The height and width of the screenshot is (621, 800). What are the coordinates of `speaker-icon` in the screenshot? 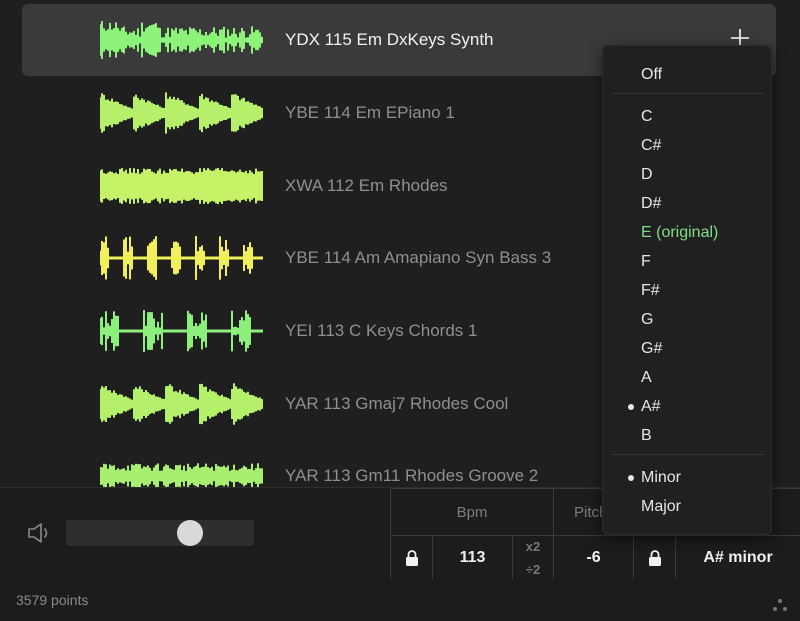 It's located at (40, 533).